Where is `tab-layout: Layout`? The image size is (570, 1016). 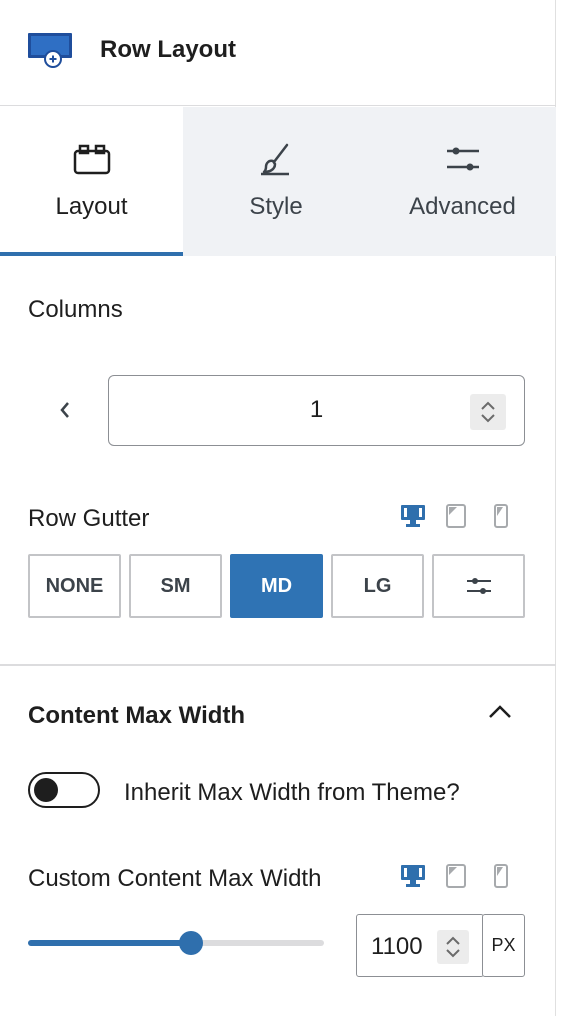
tab-layout: Layout is located at coordinates (91, 181).